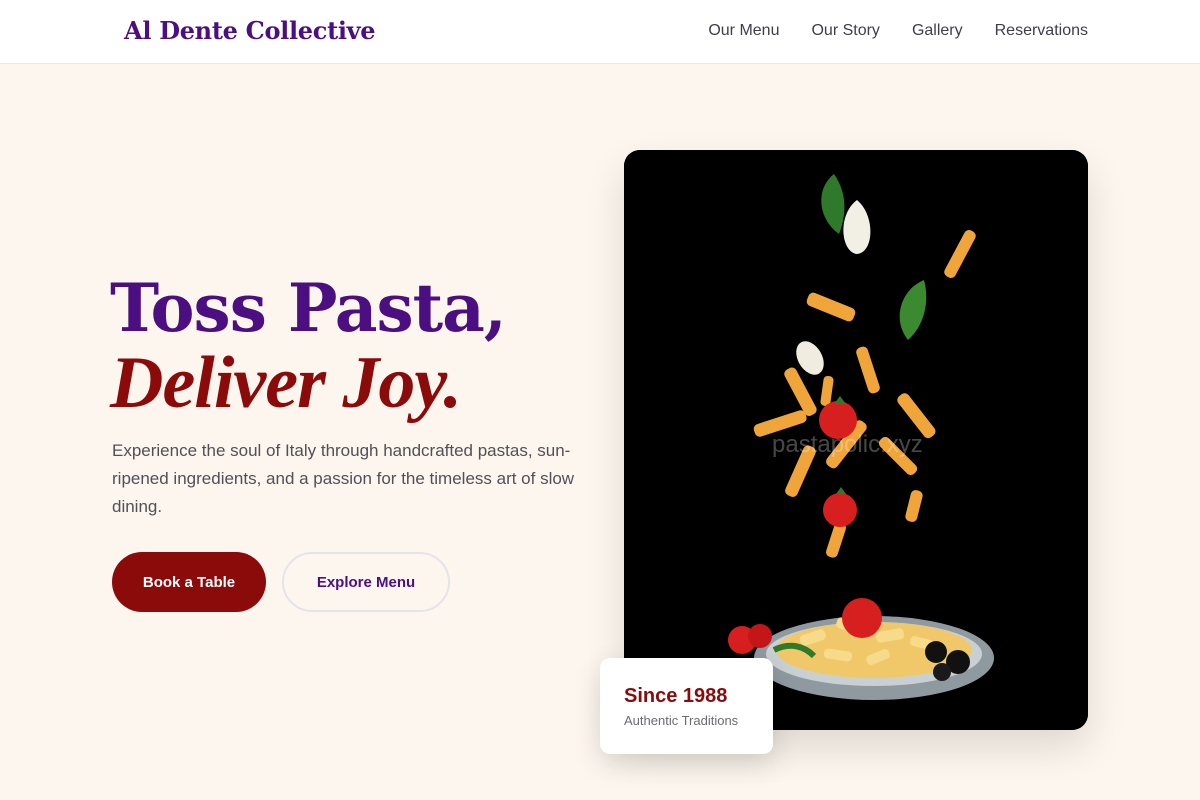  Describe the element at coordinates (743, 31) in the screenshot. I see `nav-link-our-menu: Our Menu` at that location.